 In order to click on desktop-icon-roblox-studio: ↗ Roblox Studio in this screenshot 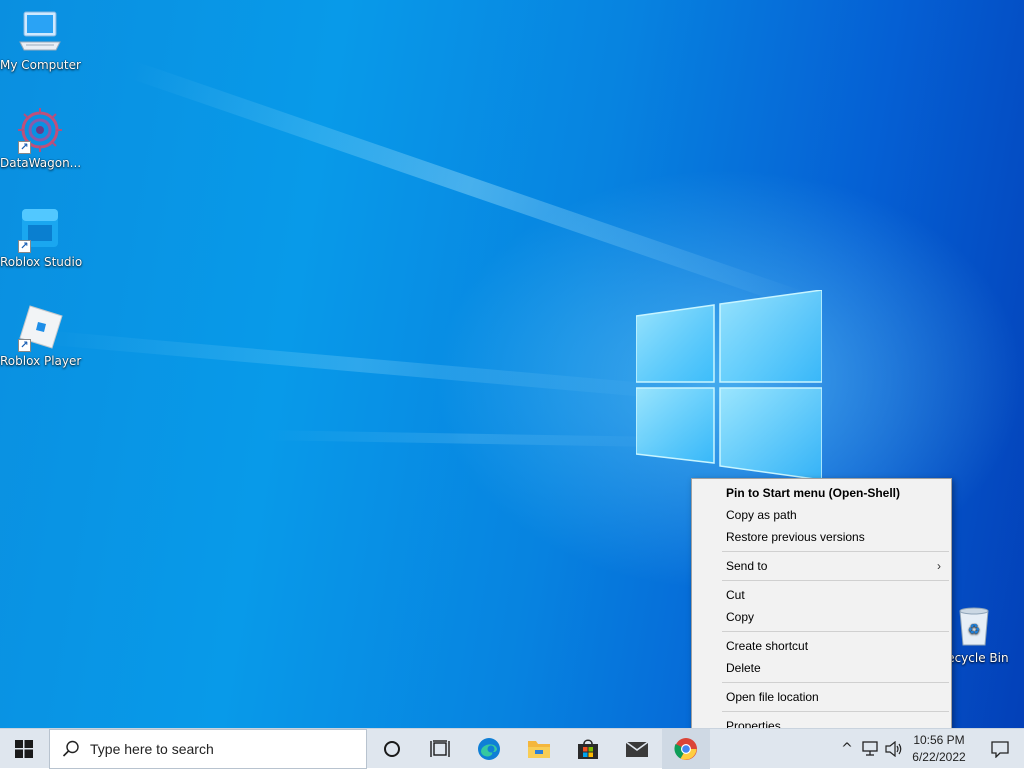, I will do `click(41, 237)`.